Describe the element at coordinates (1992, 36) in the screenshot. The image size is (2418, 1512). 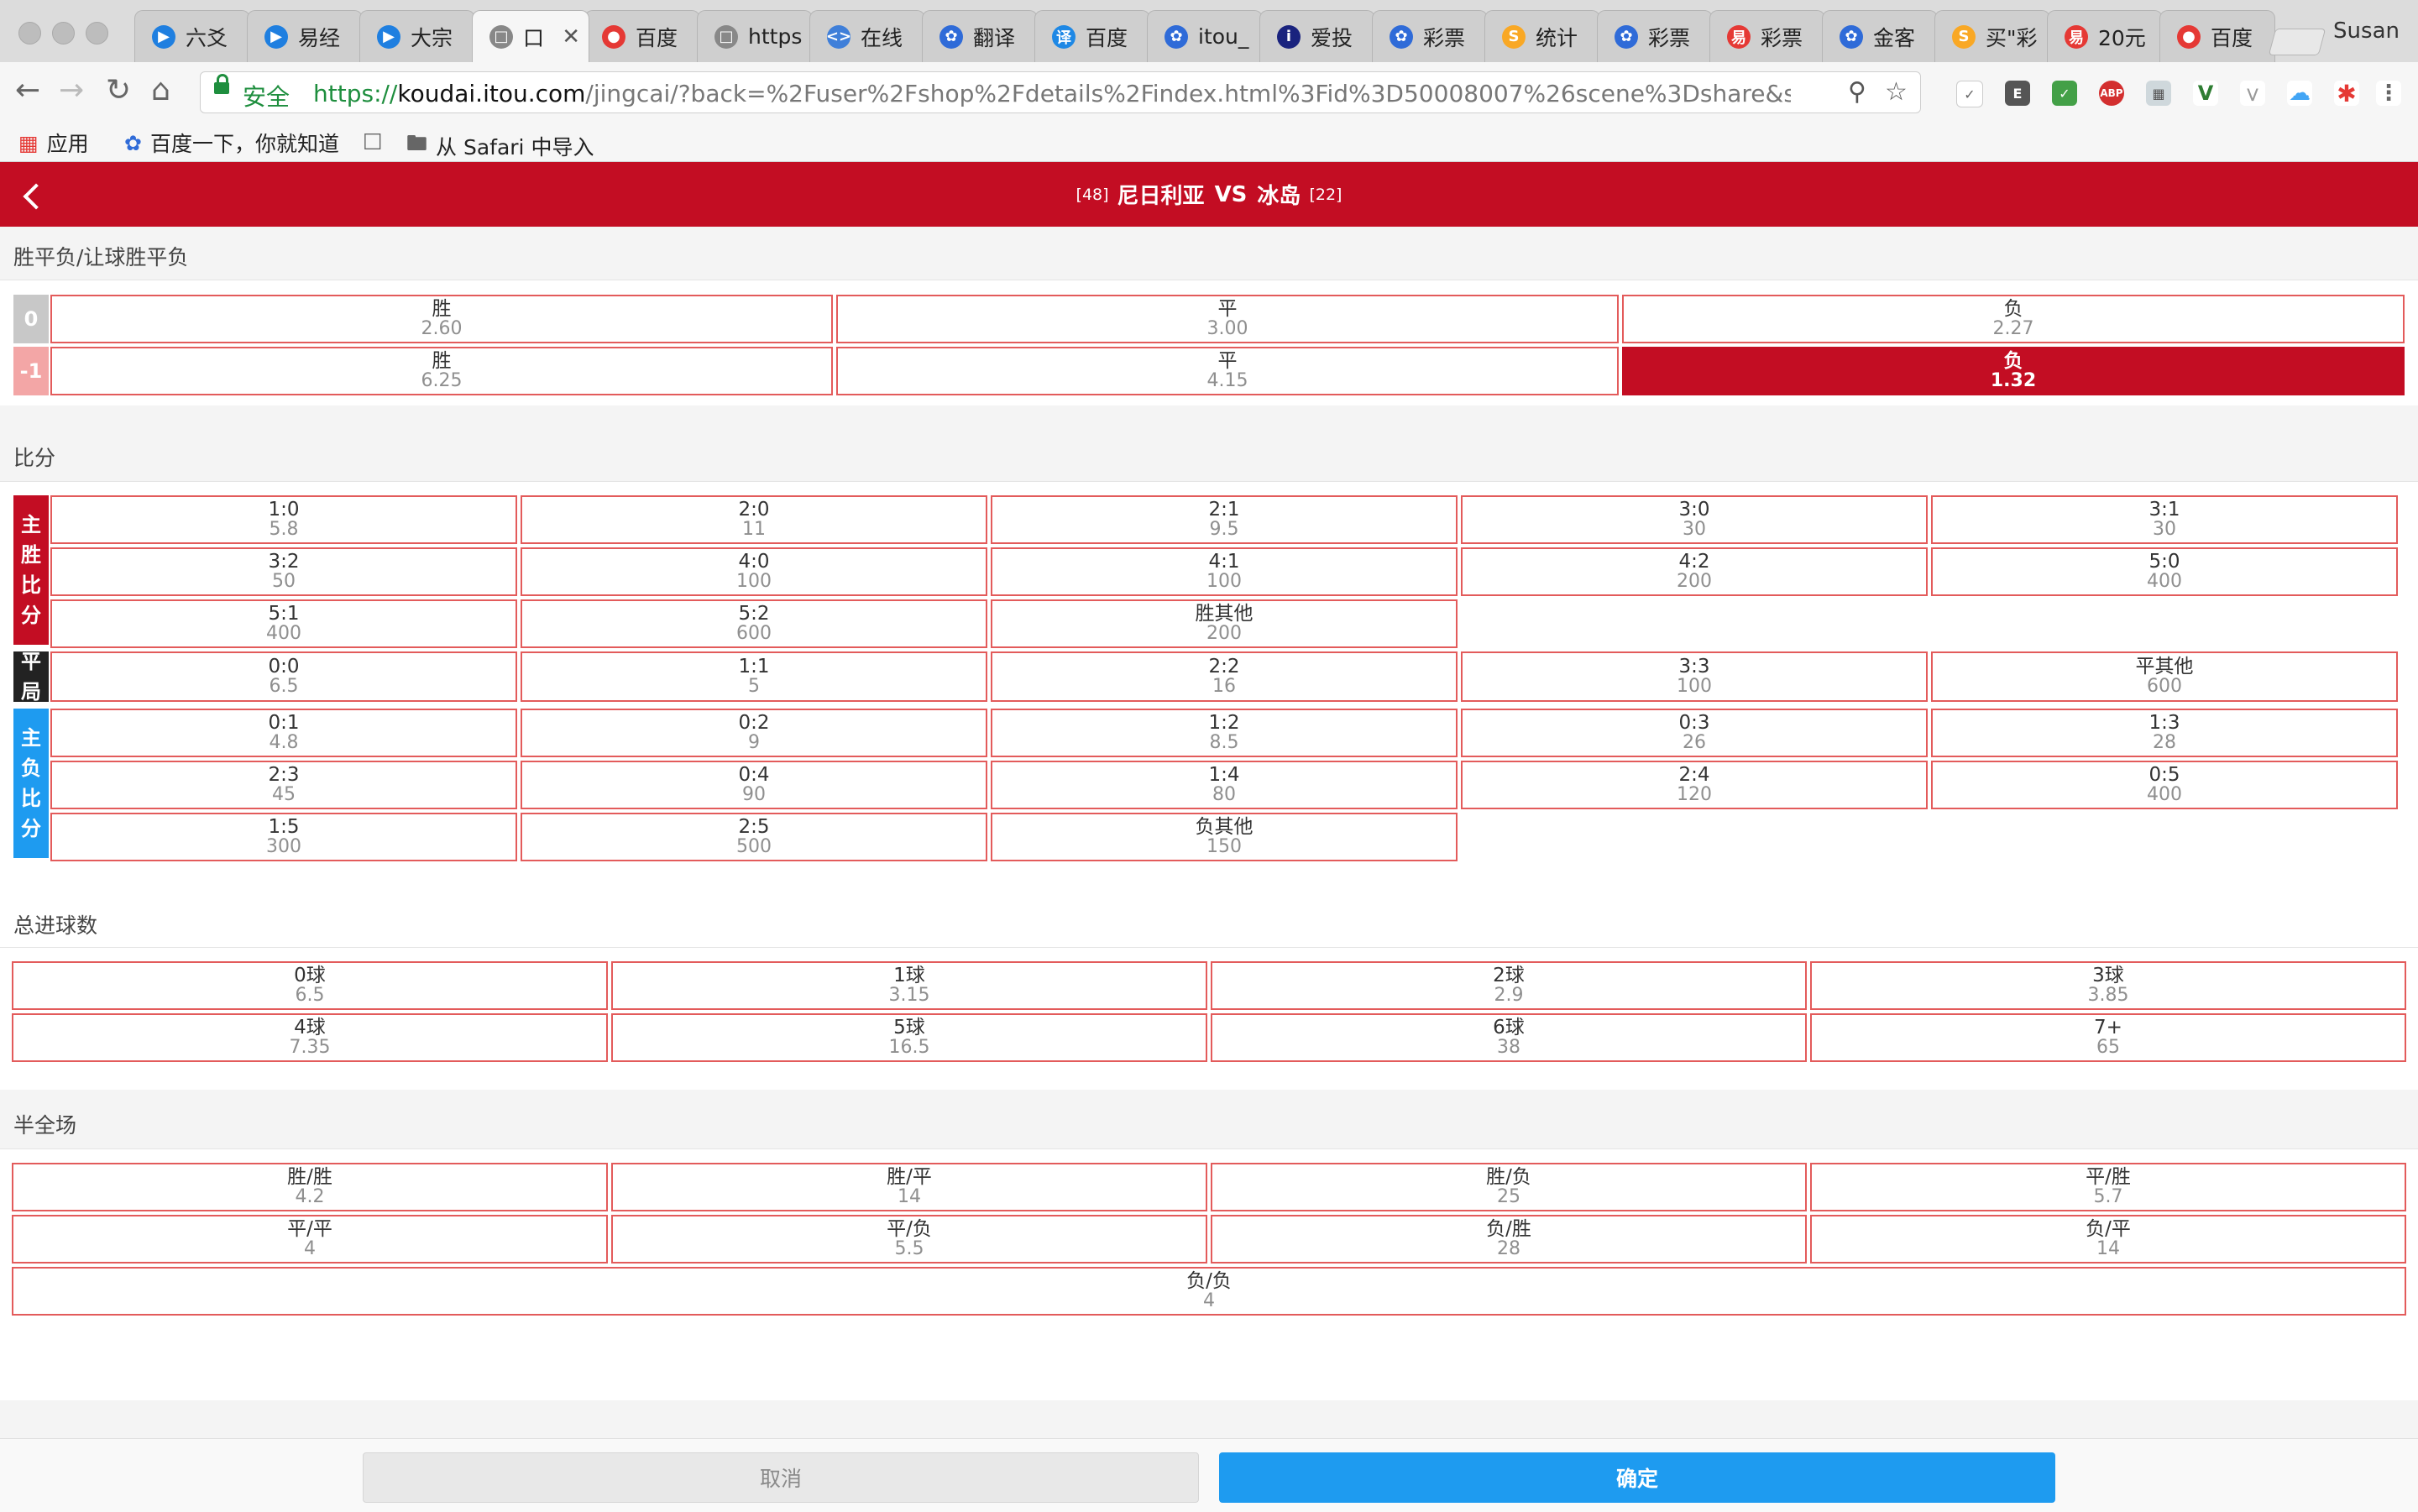
I see `browser-tab: S 买"彩` at that location.